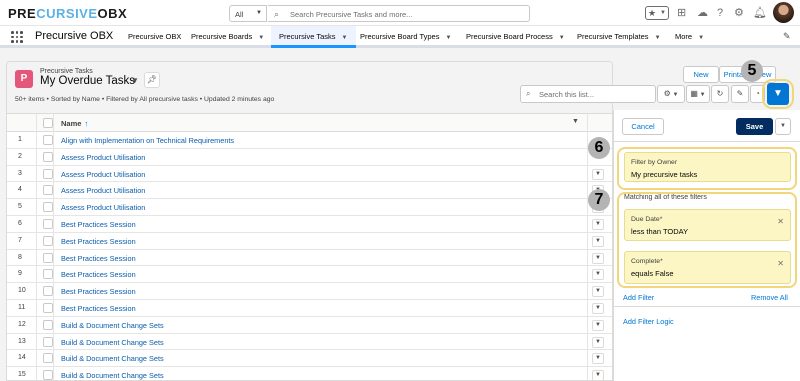 The width and height of the screenshot is (800, 381). I want to click on nav-item-precursive-obx: Precursive OBX, so click(154, 37).